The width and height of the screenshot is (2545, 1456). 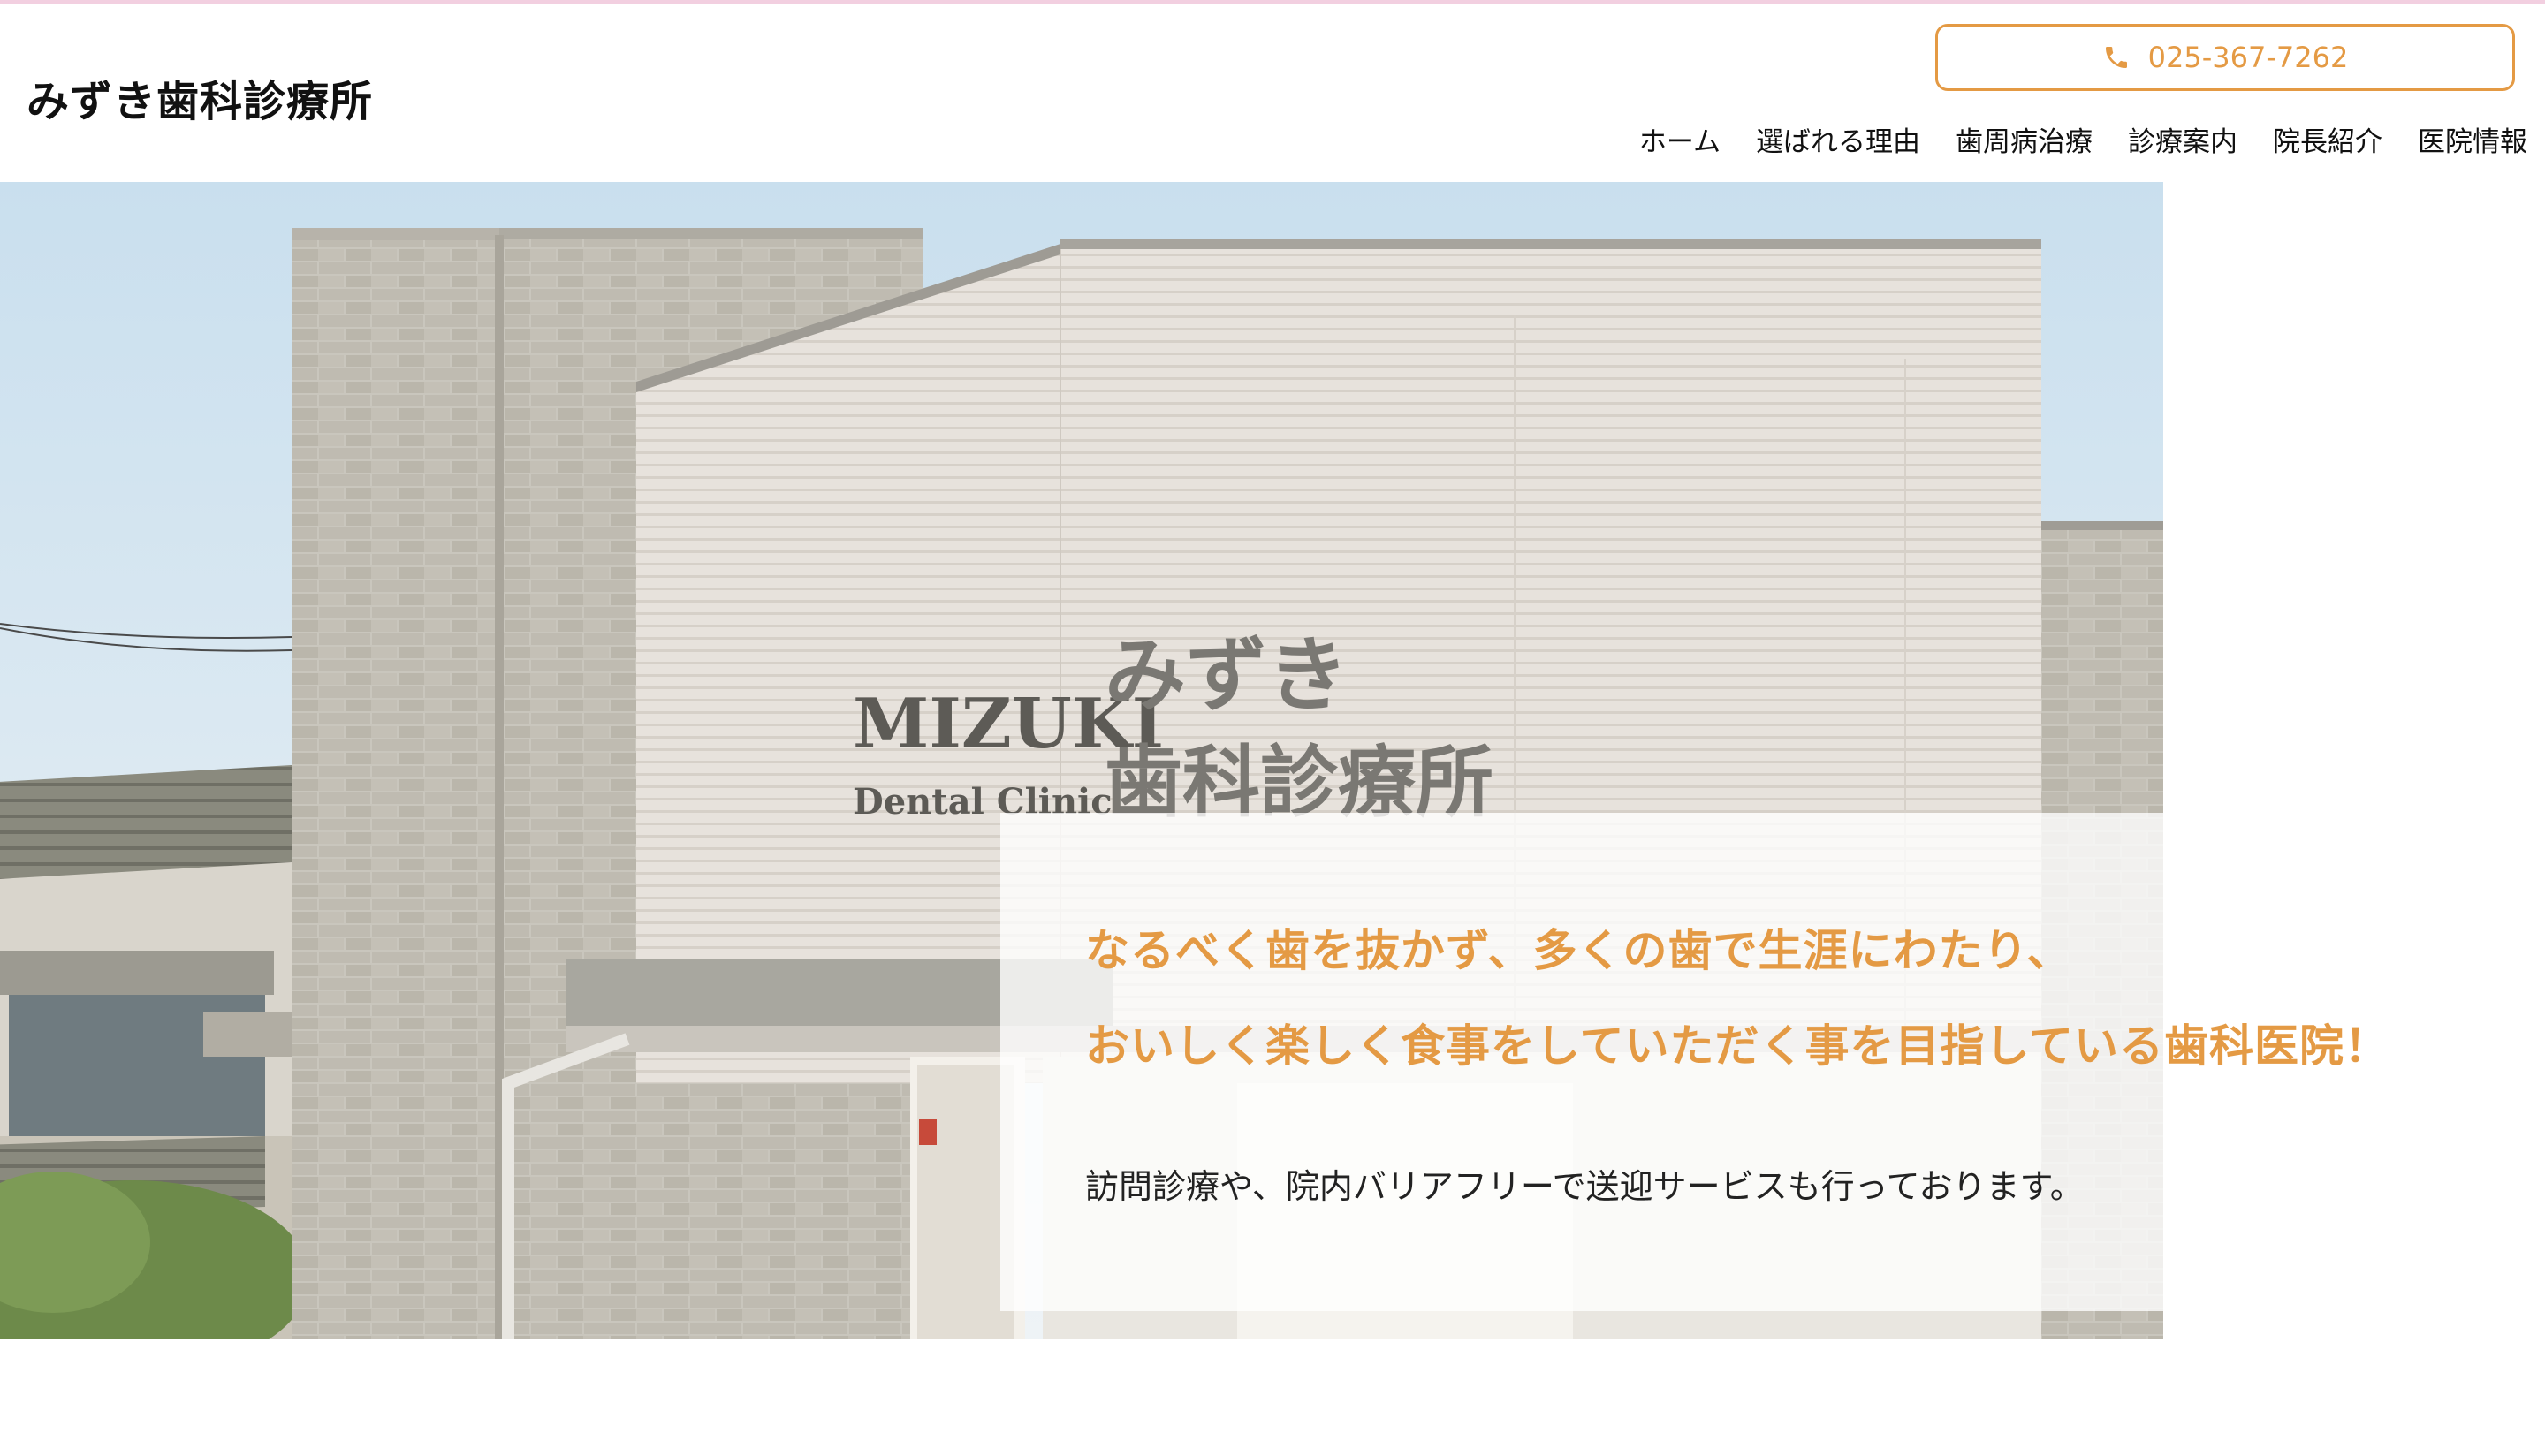 I want to click on nav-item-home: ホーム, so click(x=1680, y=139).